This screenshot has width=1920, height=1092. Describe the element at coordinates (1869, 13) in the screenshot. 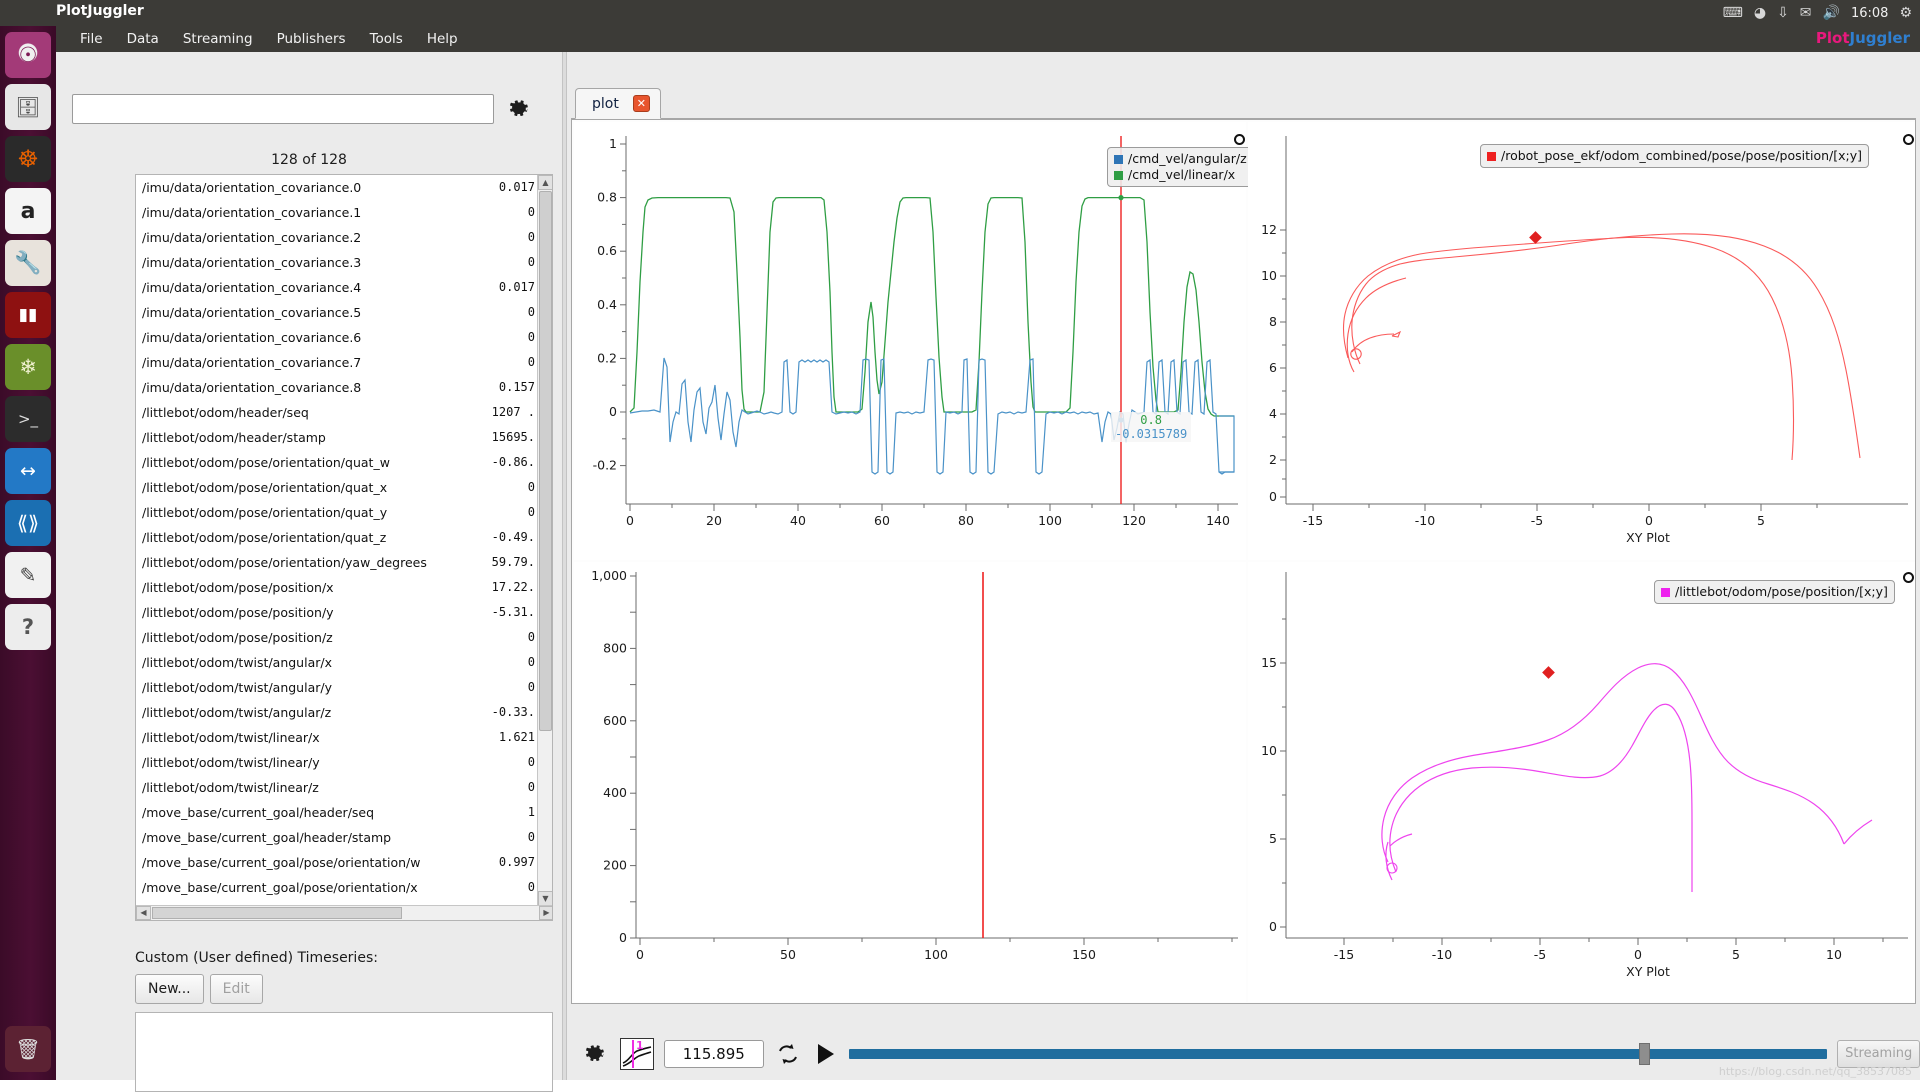

I see `clock: 16:08` at that location.